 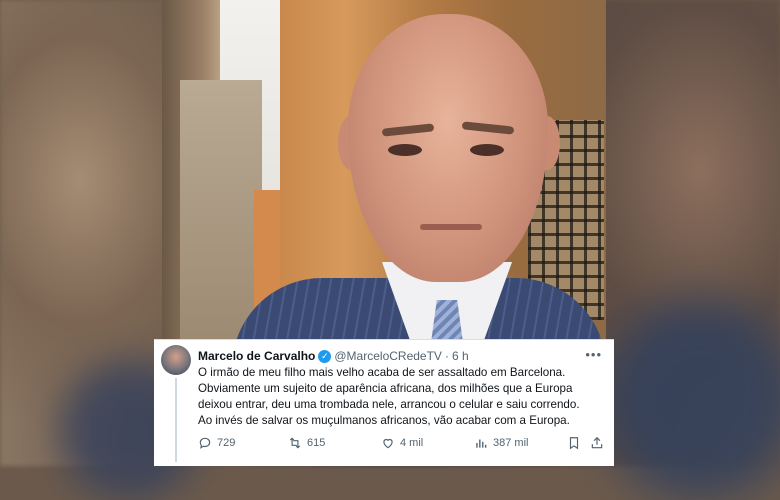 What do you see at coordinates (325, 356) in the screenshot?
I see `verified-badge-icon: ✓` at bounding box center [325, 356].